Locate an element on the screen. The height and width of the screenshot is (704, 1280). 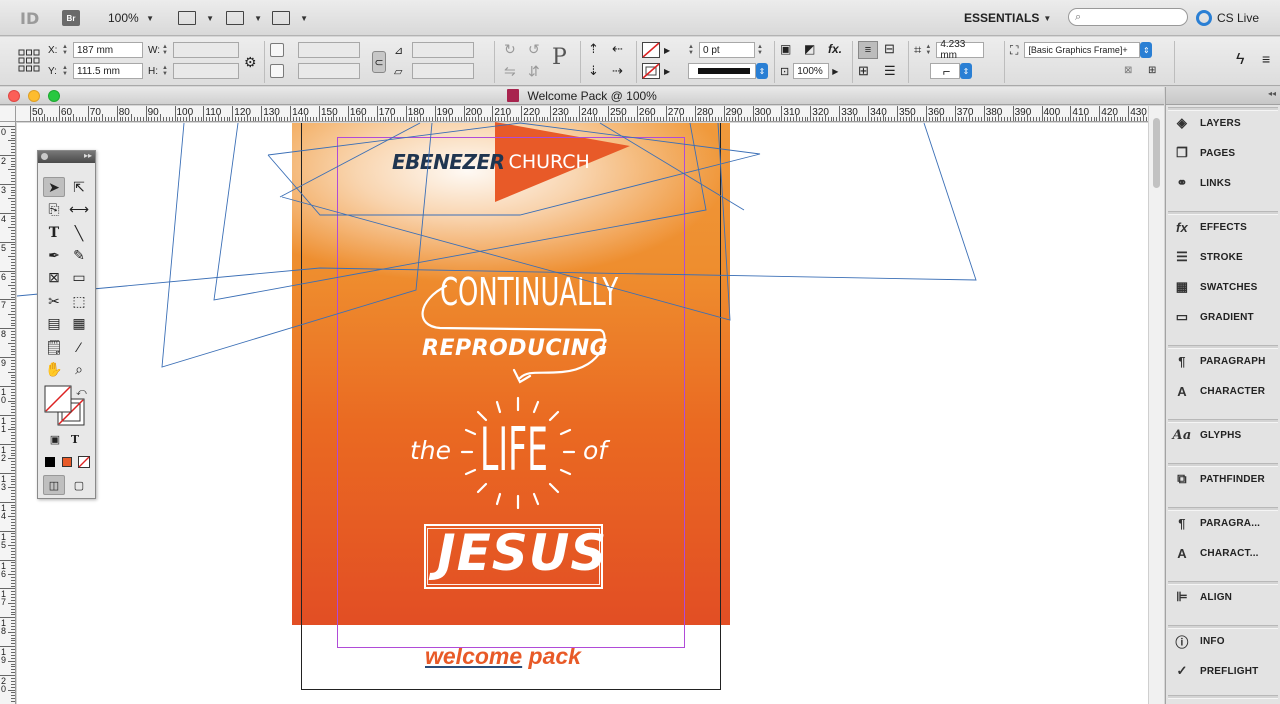
w-field is located at coordinates (206, 50).